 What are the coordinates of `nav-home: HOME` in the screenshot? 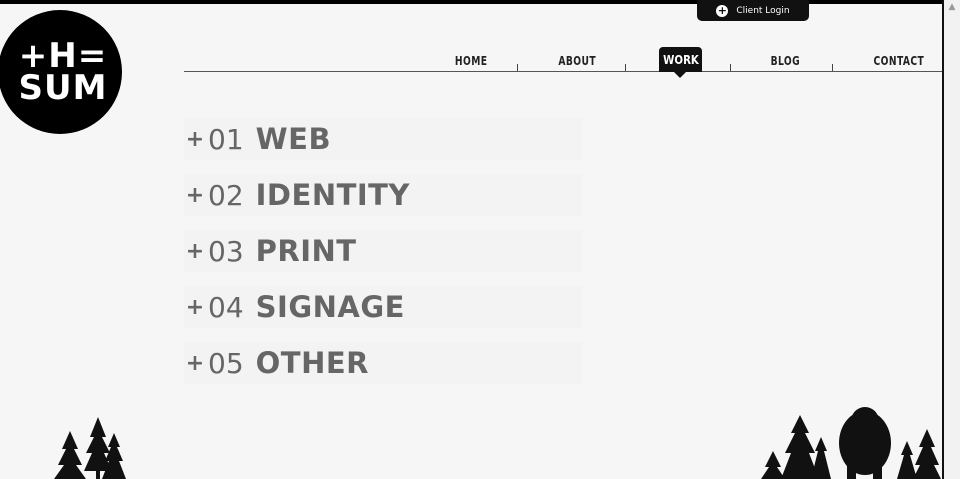 It's located at (471, 61).